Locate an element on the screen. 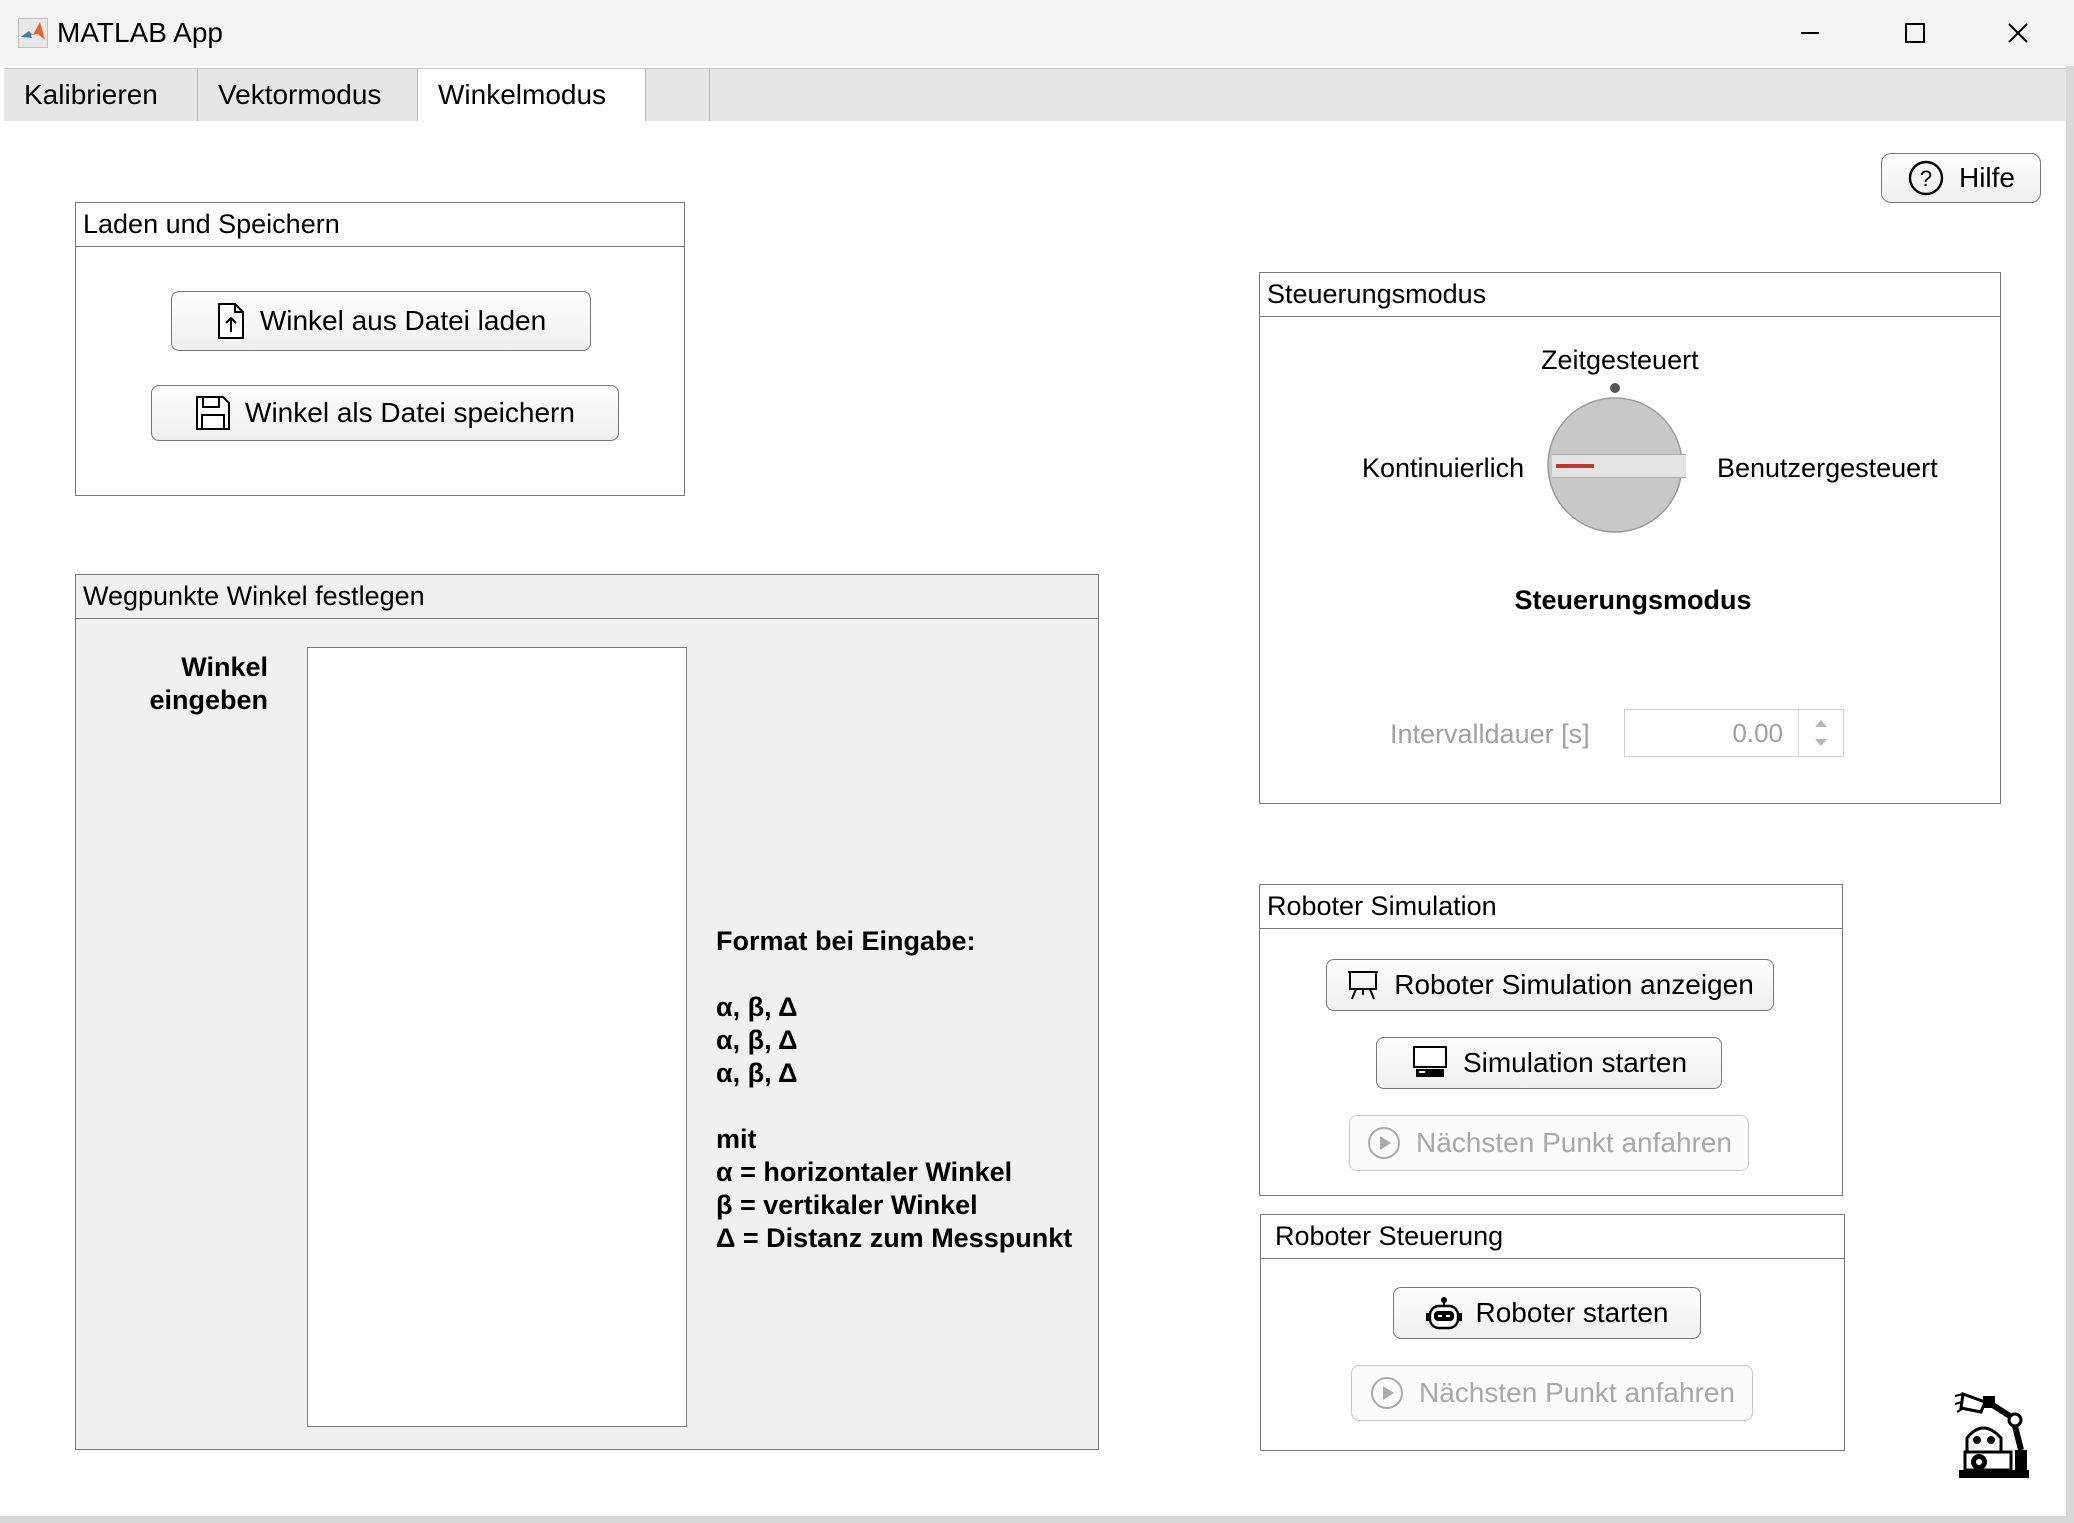 Image resolution: width=2074 pixels, height=1523 pixels. close-icon is located at coordinates (2018, 33).